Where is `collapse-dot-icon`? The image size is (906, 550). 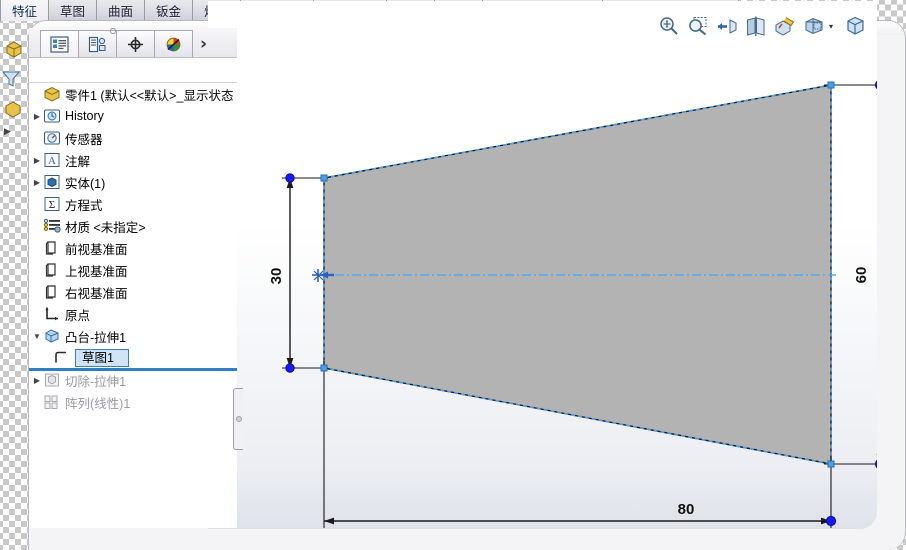
collapse-dot-icon is located at coordinates (113, 31).